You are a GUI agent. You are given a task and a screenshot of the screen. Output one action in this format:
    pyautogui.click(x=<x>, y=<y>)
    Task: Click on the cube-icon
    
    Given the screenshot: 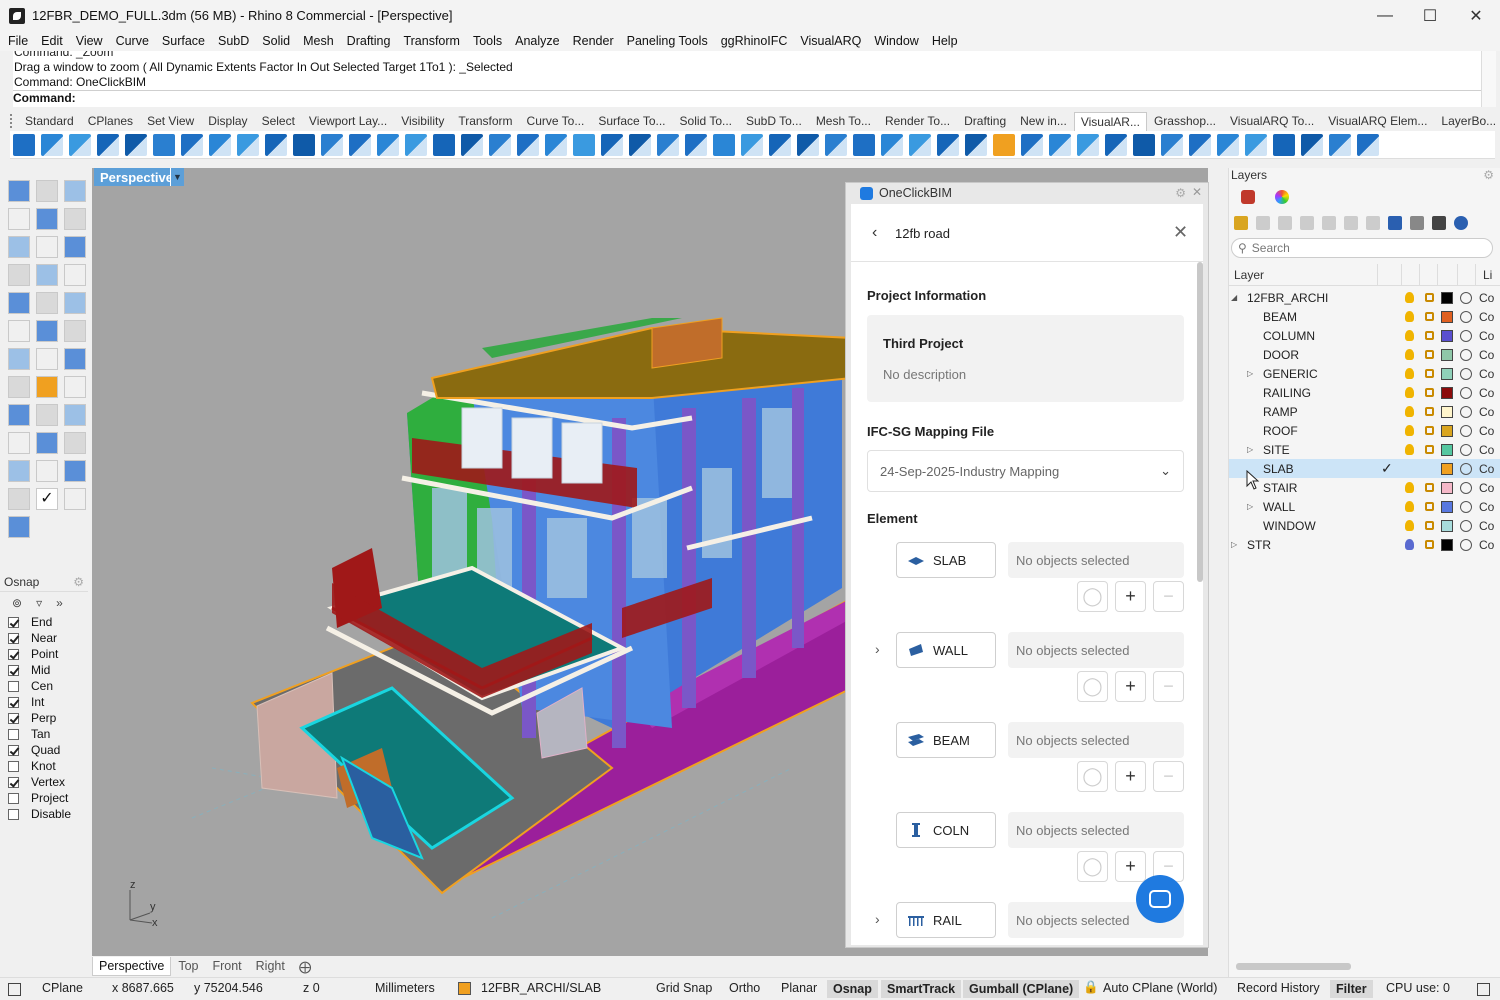 What is the action you would take?
    pyautogui.click(x=1004, y=144)
    